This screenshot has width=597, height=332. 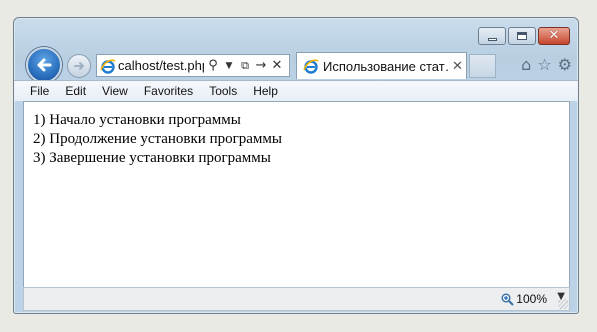 I want to click on menu-edit: Edit, so click(x=75, y=91).